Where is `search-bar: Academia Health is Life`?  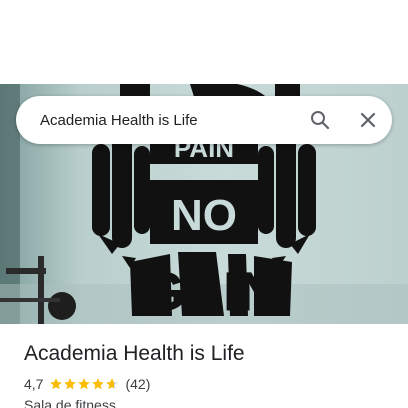
search-bar: Academia Health is Life is located at coordinates (204, 120).